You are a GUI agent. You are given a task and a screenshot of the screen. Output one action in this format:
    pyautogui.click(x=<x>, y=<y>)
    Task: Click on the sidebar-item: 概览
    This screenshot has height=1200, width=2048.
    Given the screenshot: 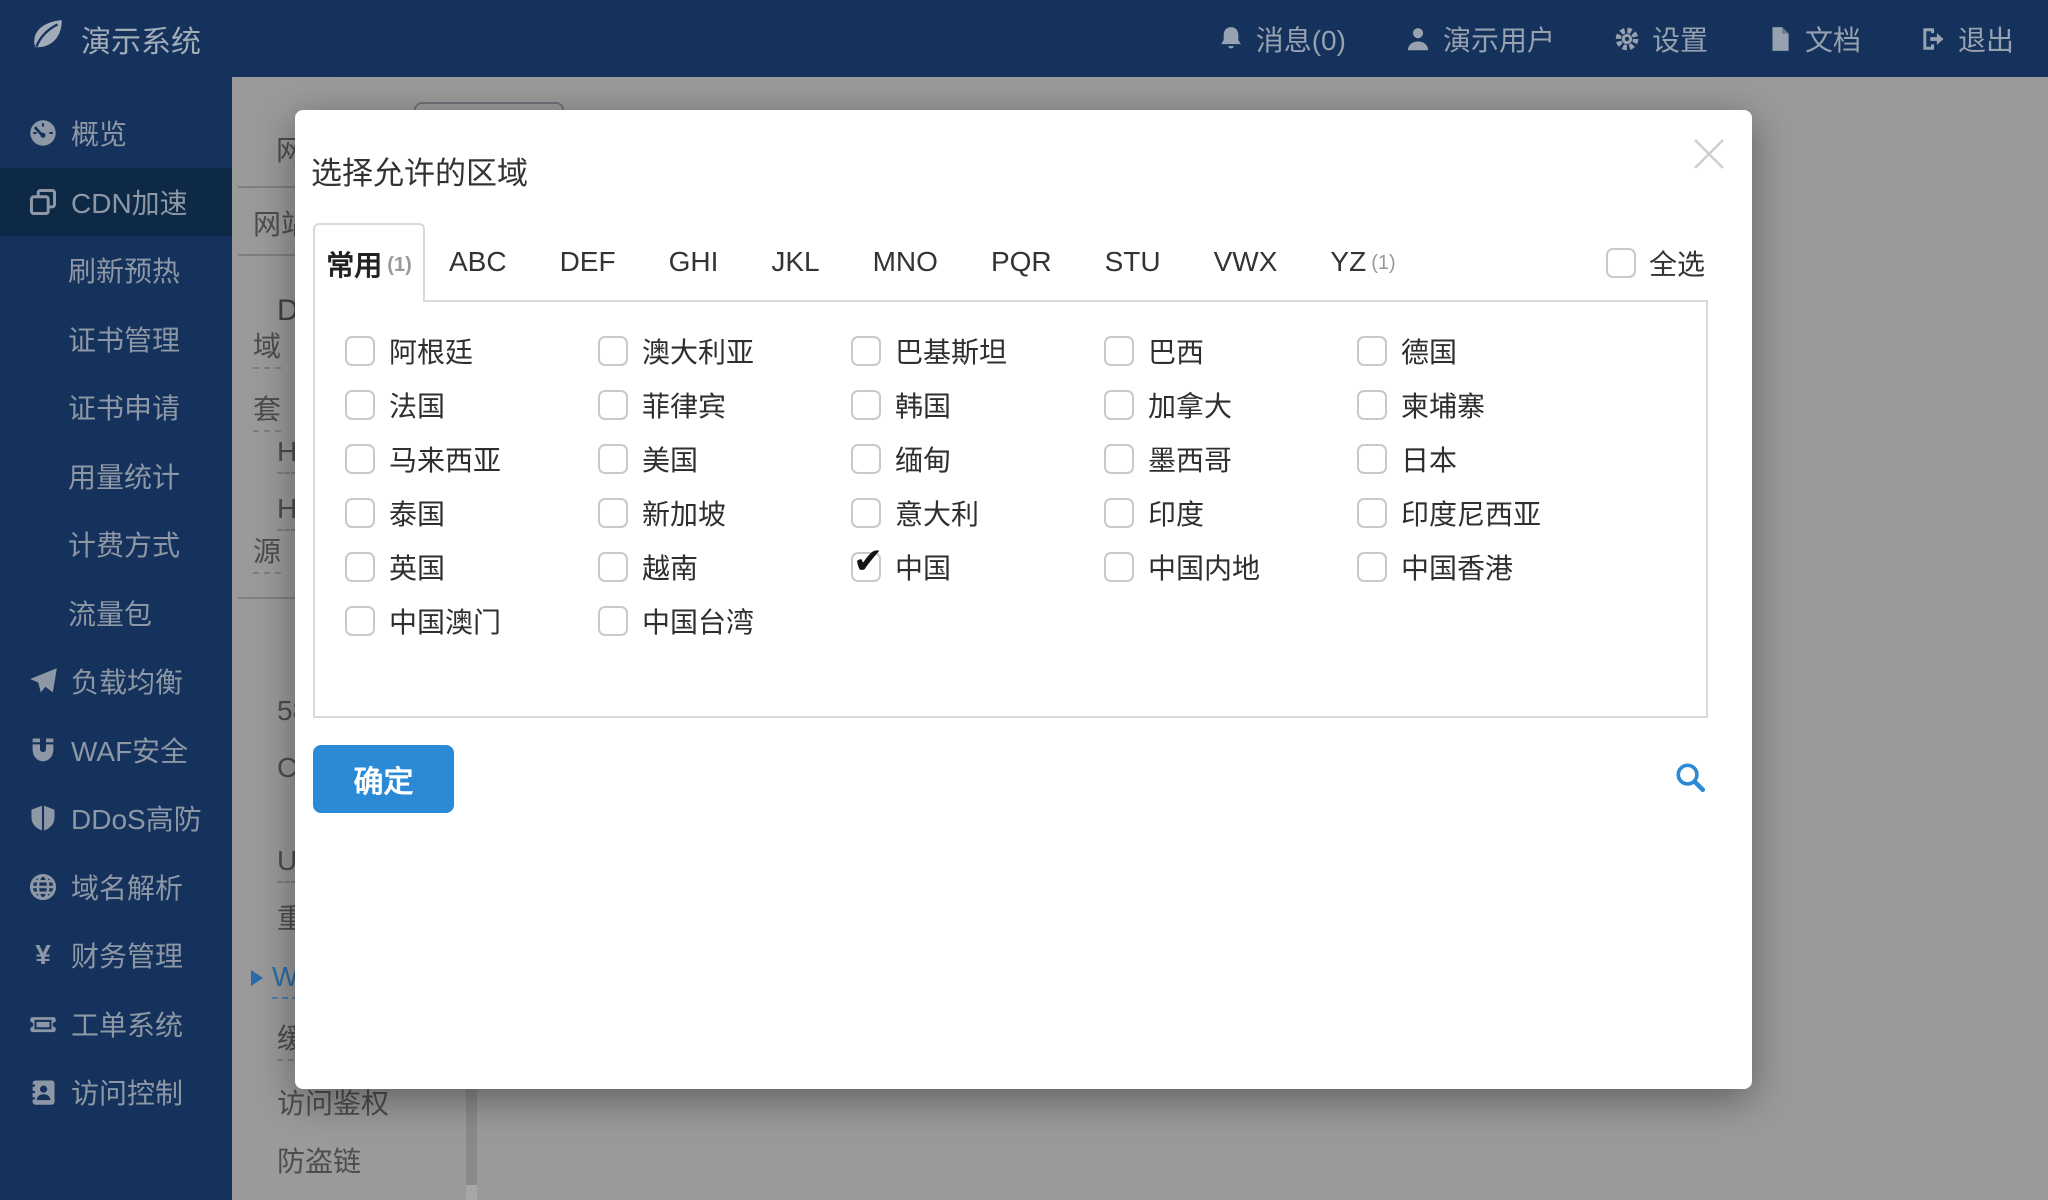 What is the action you would take?
    pyautogui.click(x=116, y=133)
    